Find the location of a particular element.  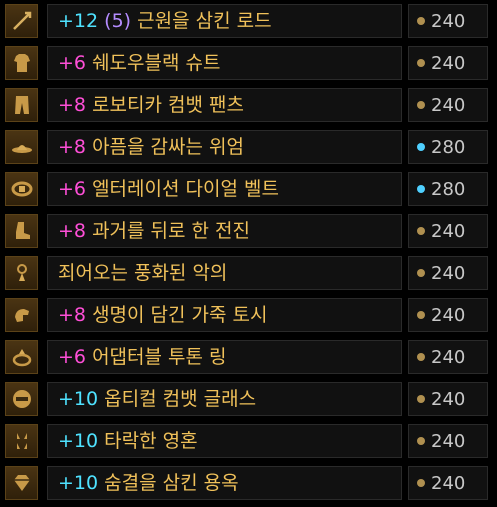

equipment-row: +6 쉐도우블랙 슈트 240 is located at coordinates (248, 63).